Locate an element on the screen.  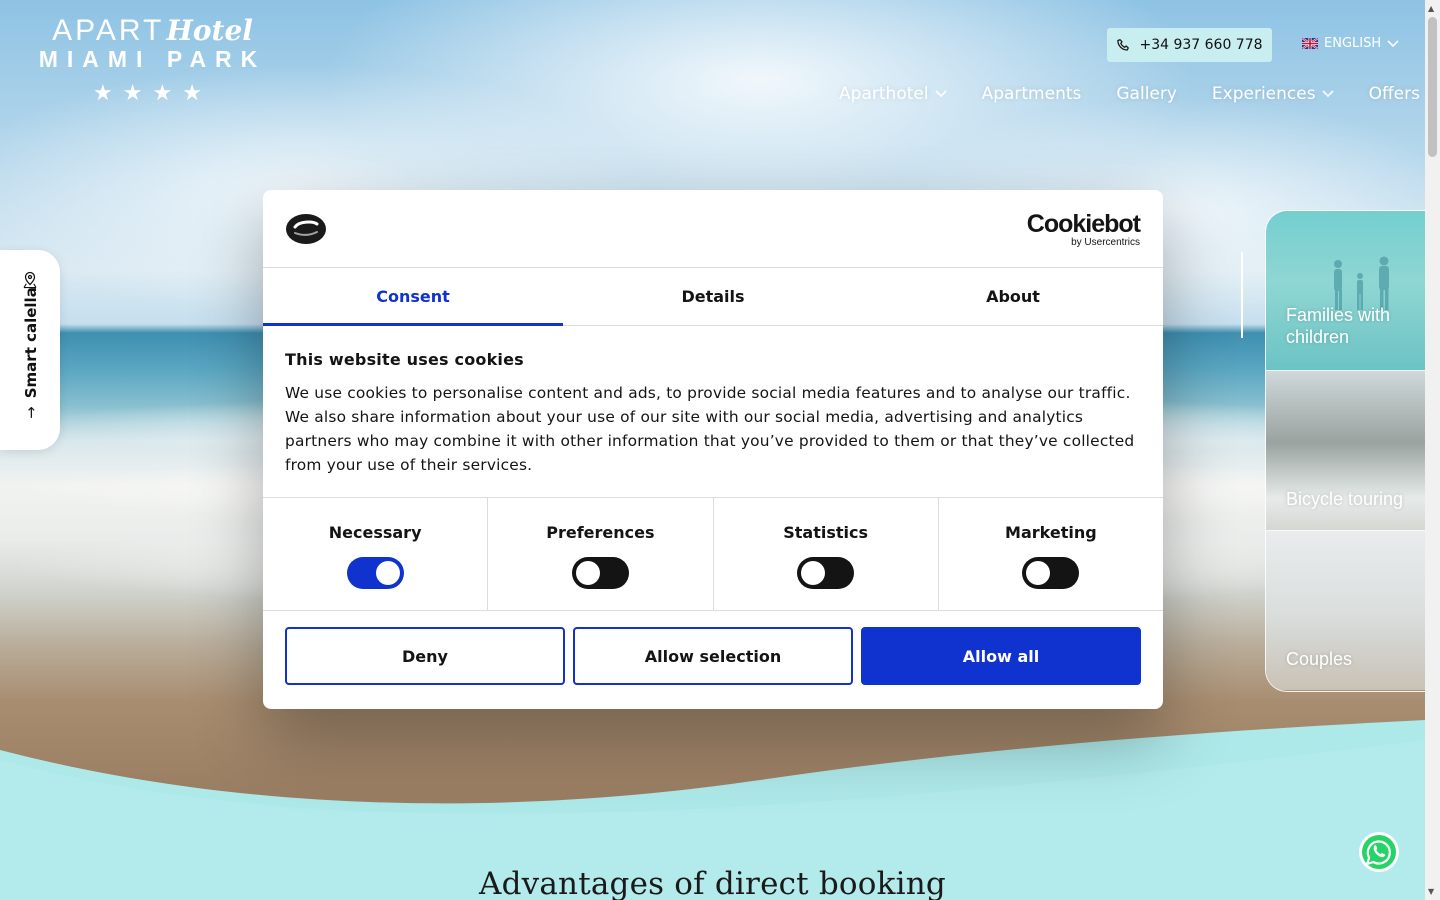
smart-calella-text: Smart calella is located at coordinates (31, 343).